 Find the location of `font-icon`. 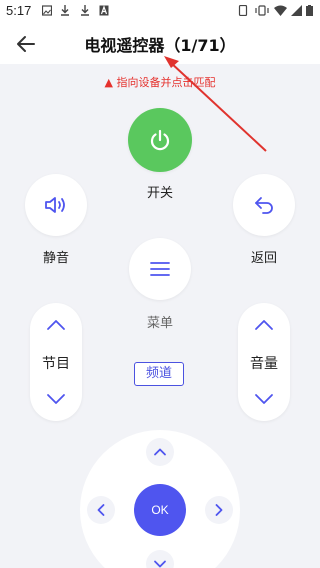

font-icon is located at coordinates (104, 10).